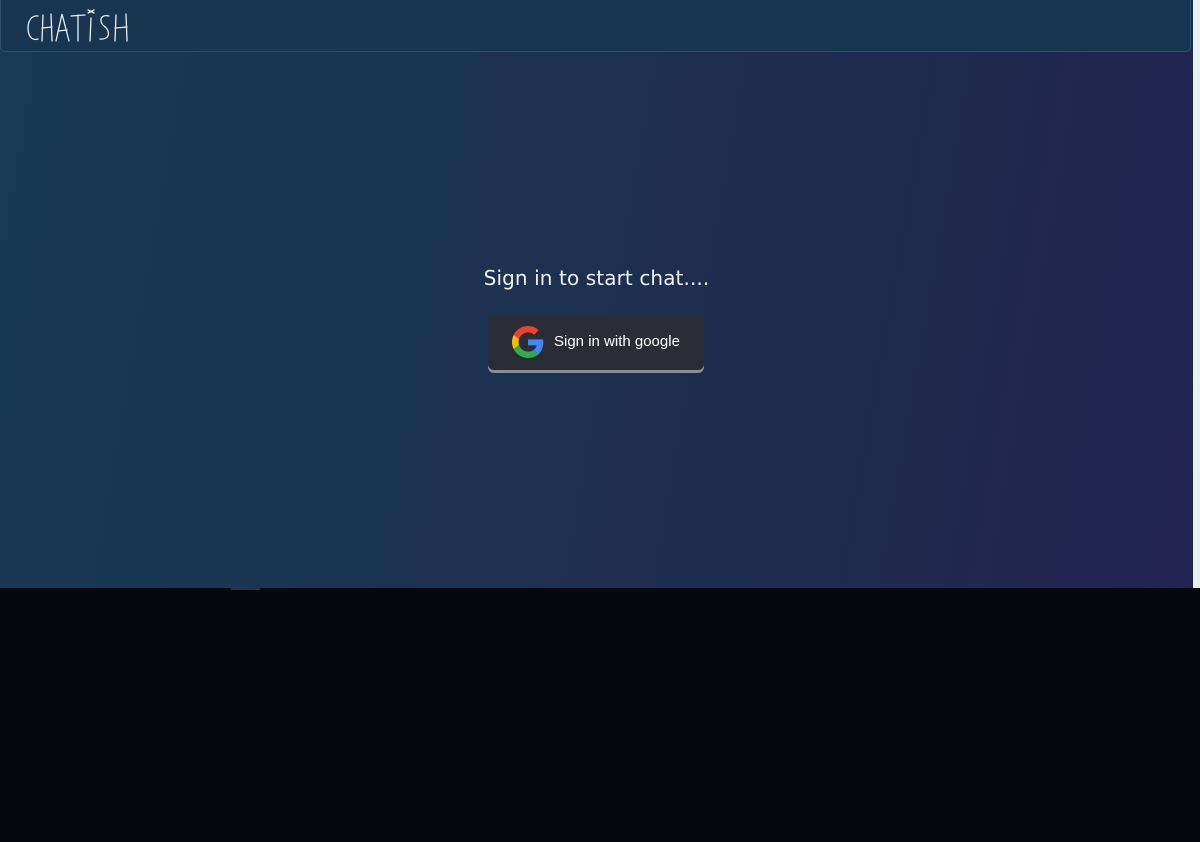 The height and width of the screenshot is (842, 1200). What do you see at coordinates (528, 342) in the screenshot?
I see `google-g-icon` at bounding box center [528, 342].